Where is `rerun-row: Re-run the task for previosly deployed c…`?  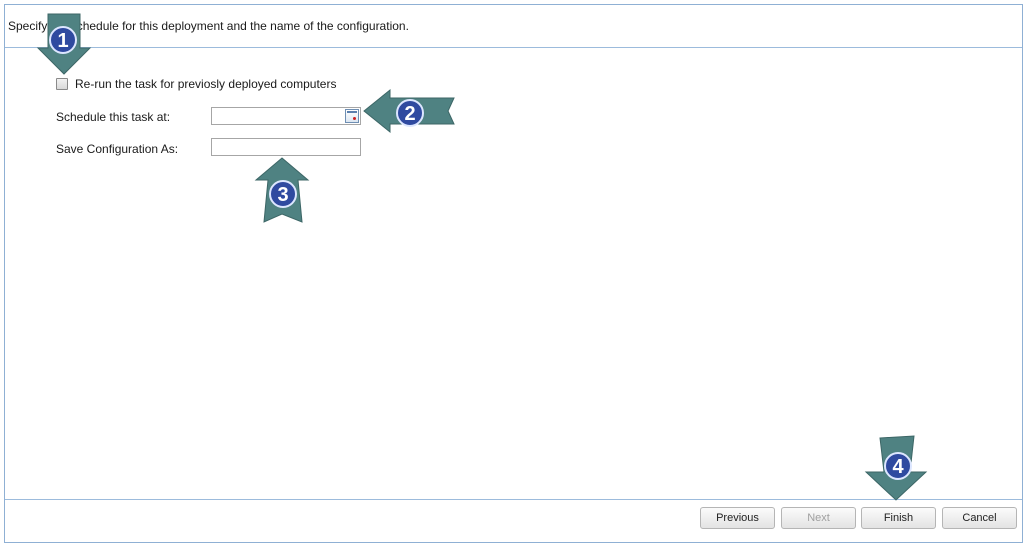
rerun-row: Re-run the task for previosly deployed c… is located at coordinates (196, 84).